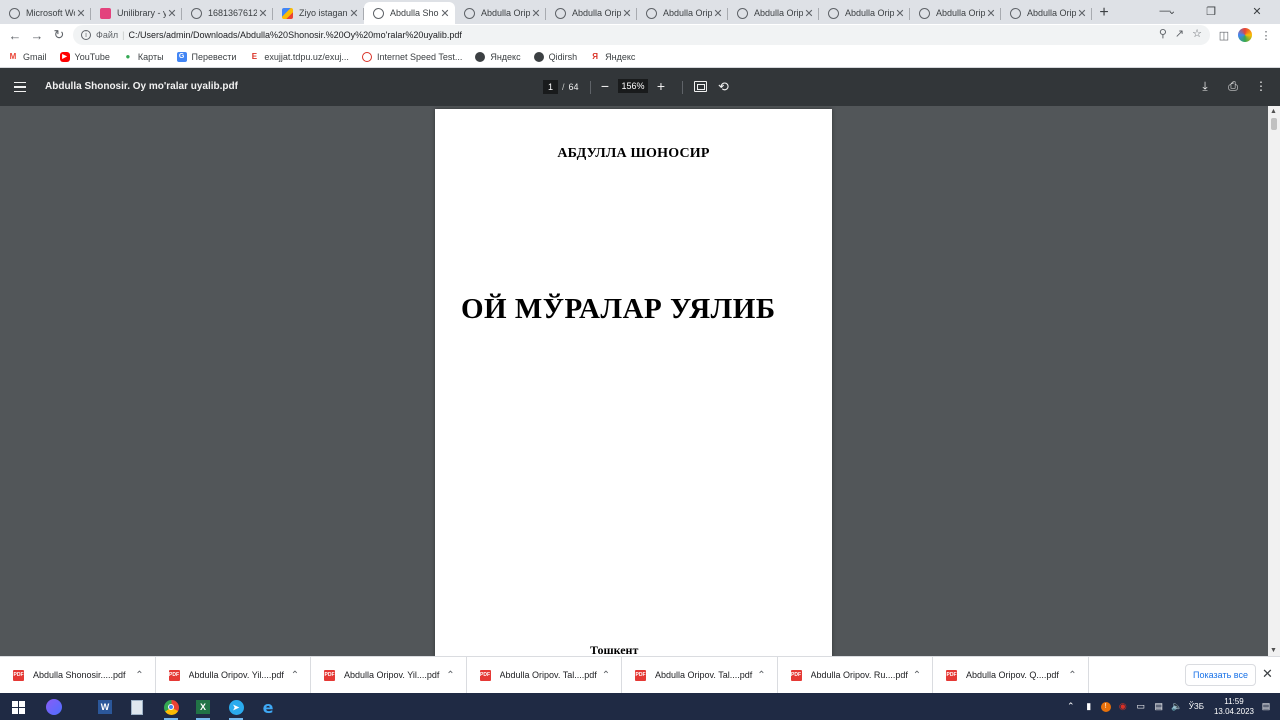 Image resolution: width=1280 pixels, height=720 pixels. What do you see at coordinates (18, 707) in the screenshot?
I see `start-icon` at bounding box center [18, 707].